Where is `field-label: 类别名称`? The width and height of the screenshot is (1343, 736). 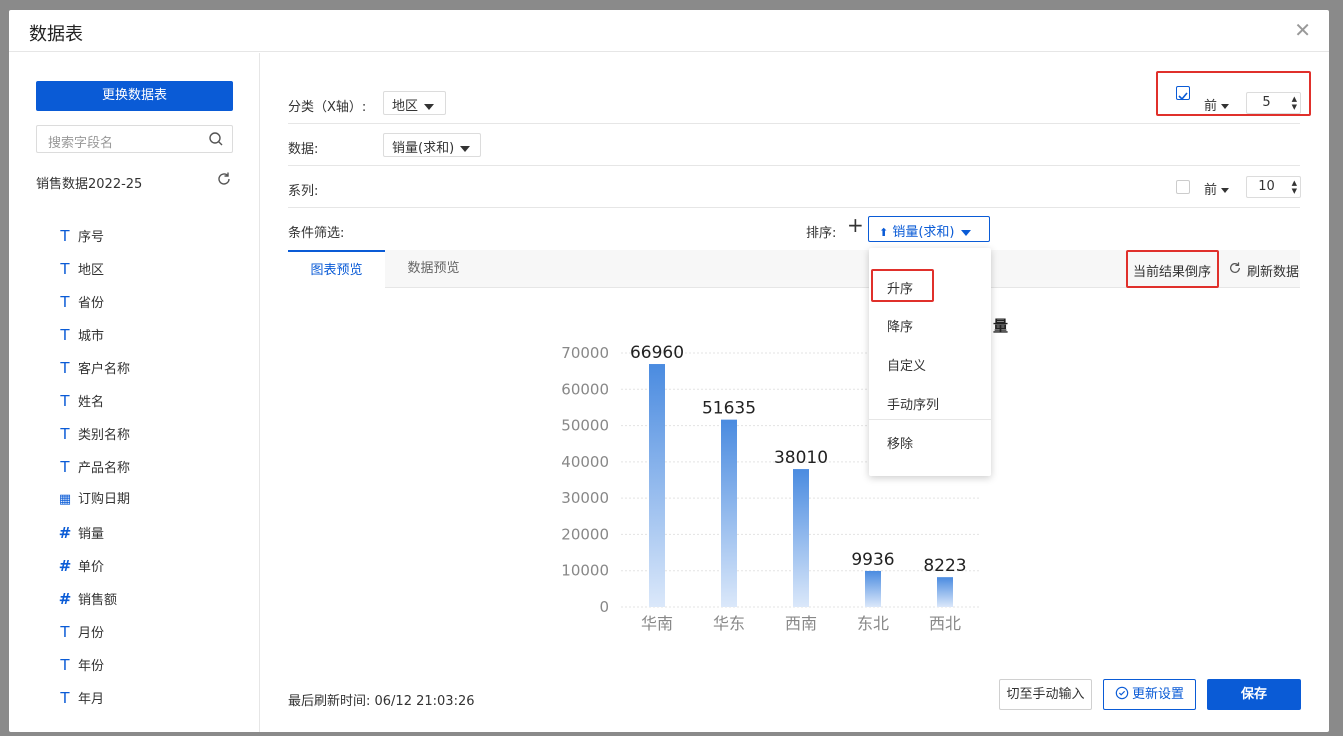 field-label: 类别名称 is located at coordinates (104, 435).